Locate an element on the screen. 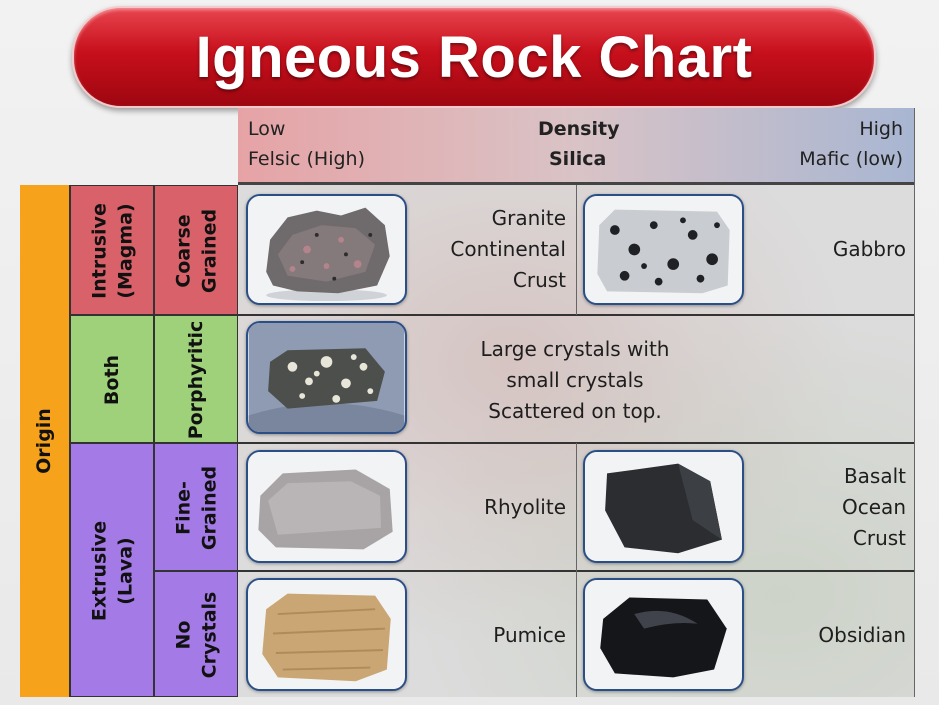 The height and width of the screenshot is (705, 939). group-intrusive: Intrusive (Magma) is located at coordinates (112, 250).